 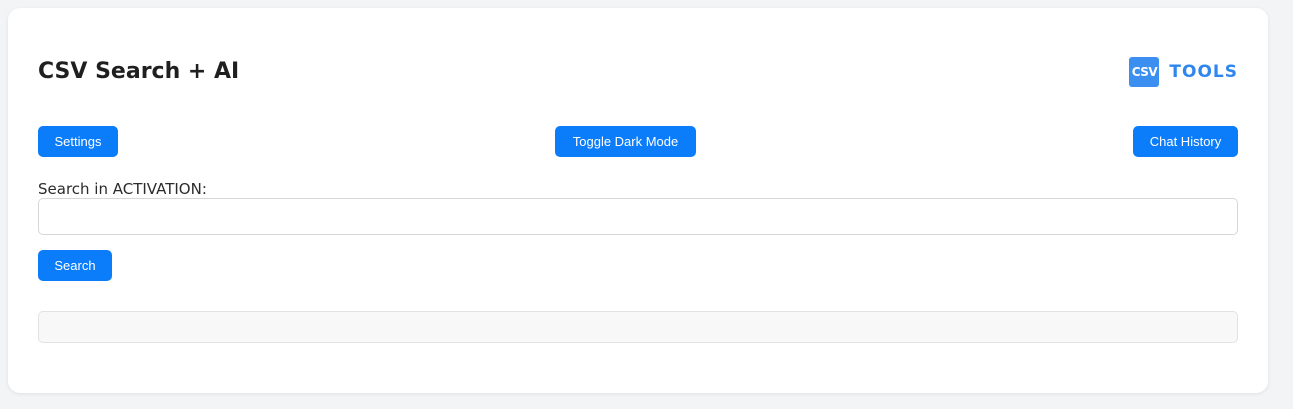 What do you see at coordinates (638, 327) in the screenshot?
I see `results-box` at bounding box center [638, 327].